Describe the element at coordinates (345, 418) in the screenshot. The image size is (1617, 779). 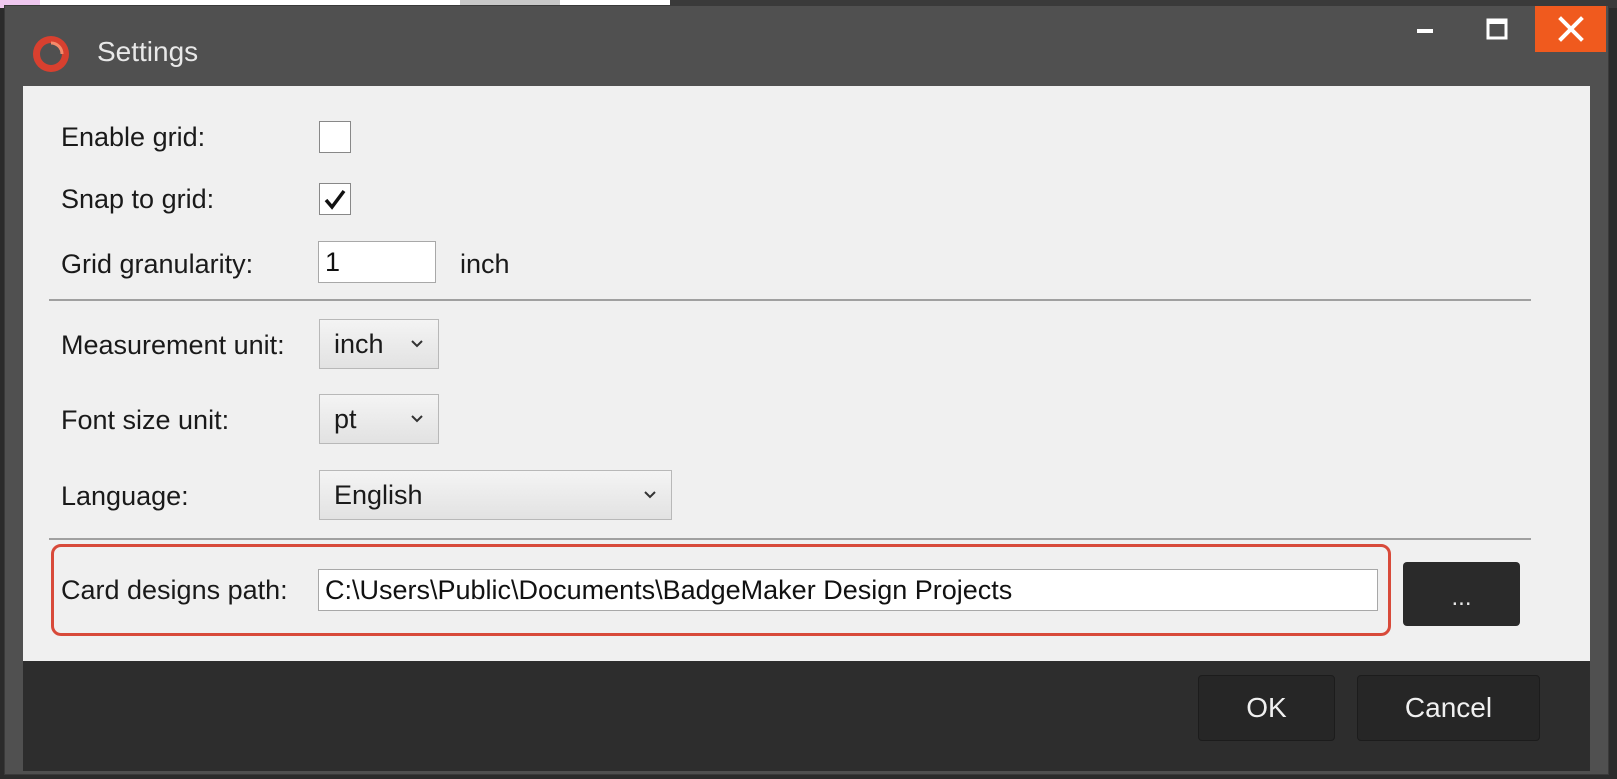
I see `font-size-unit-value: pt` at that location.